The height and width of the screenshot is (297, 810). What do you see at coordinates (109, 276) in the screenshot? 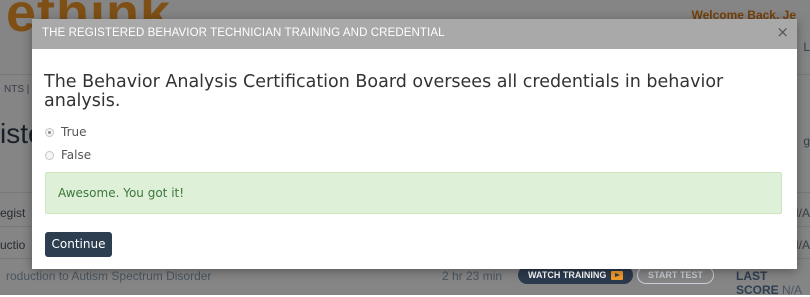
I see `course-title: roduction to Autism Spectrum Disorder` at bounding box center [109, 276].